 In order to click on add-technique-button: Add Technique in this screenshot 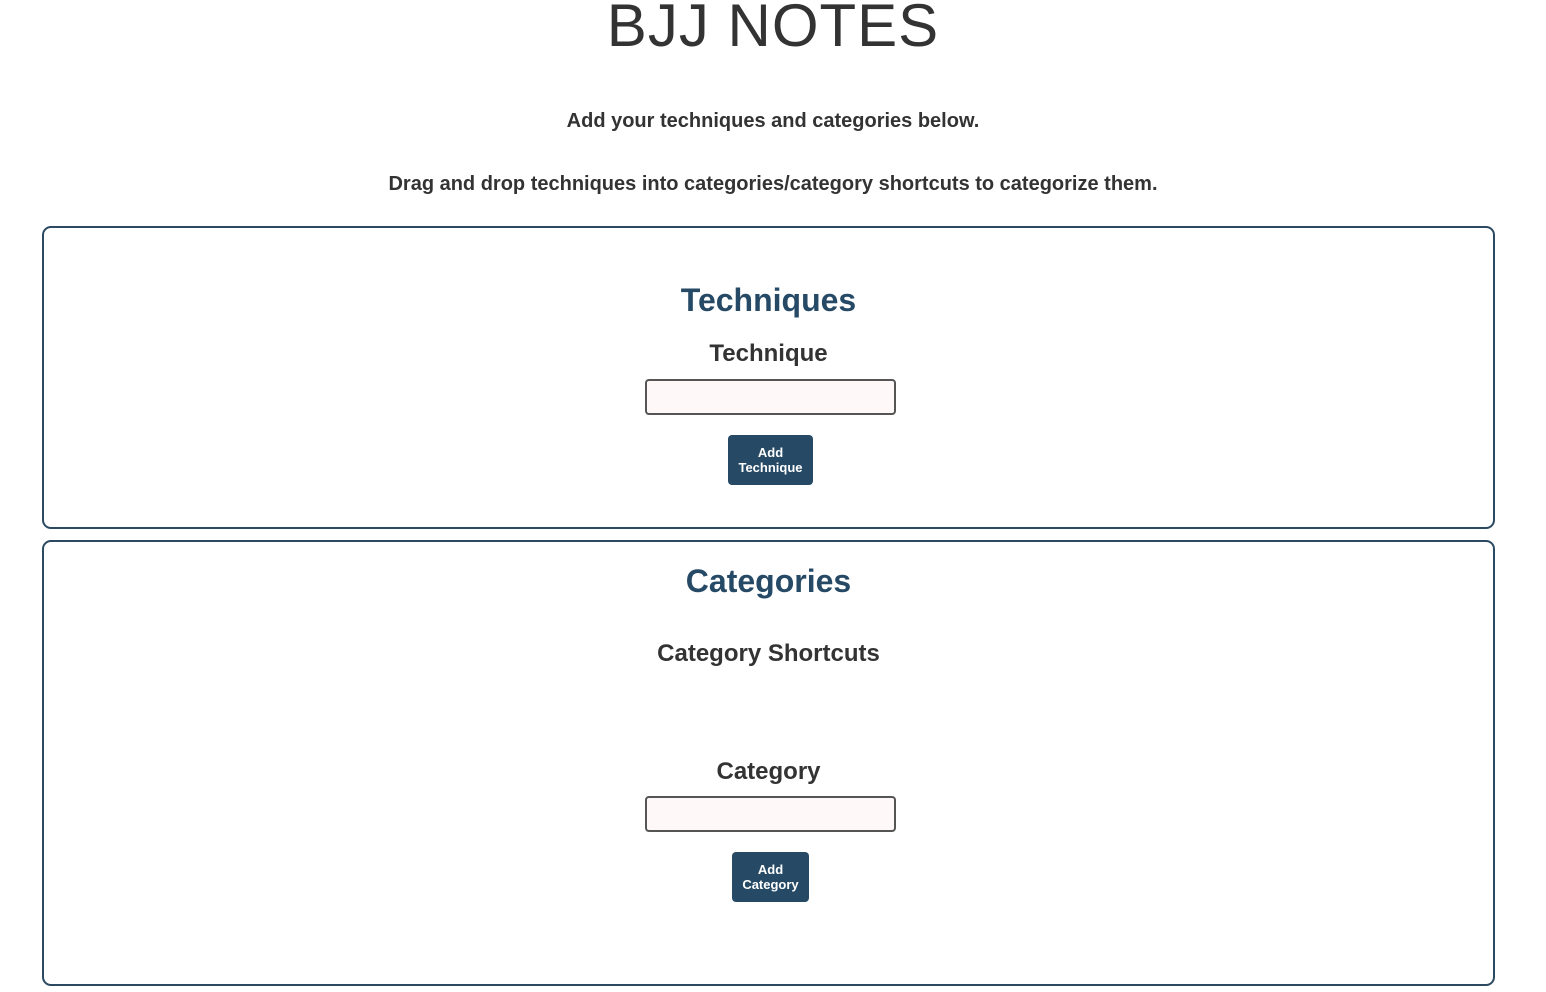, I will do `click(770, 460)`.